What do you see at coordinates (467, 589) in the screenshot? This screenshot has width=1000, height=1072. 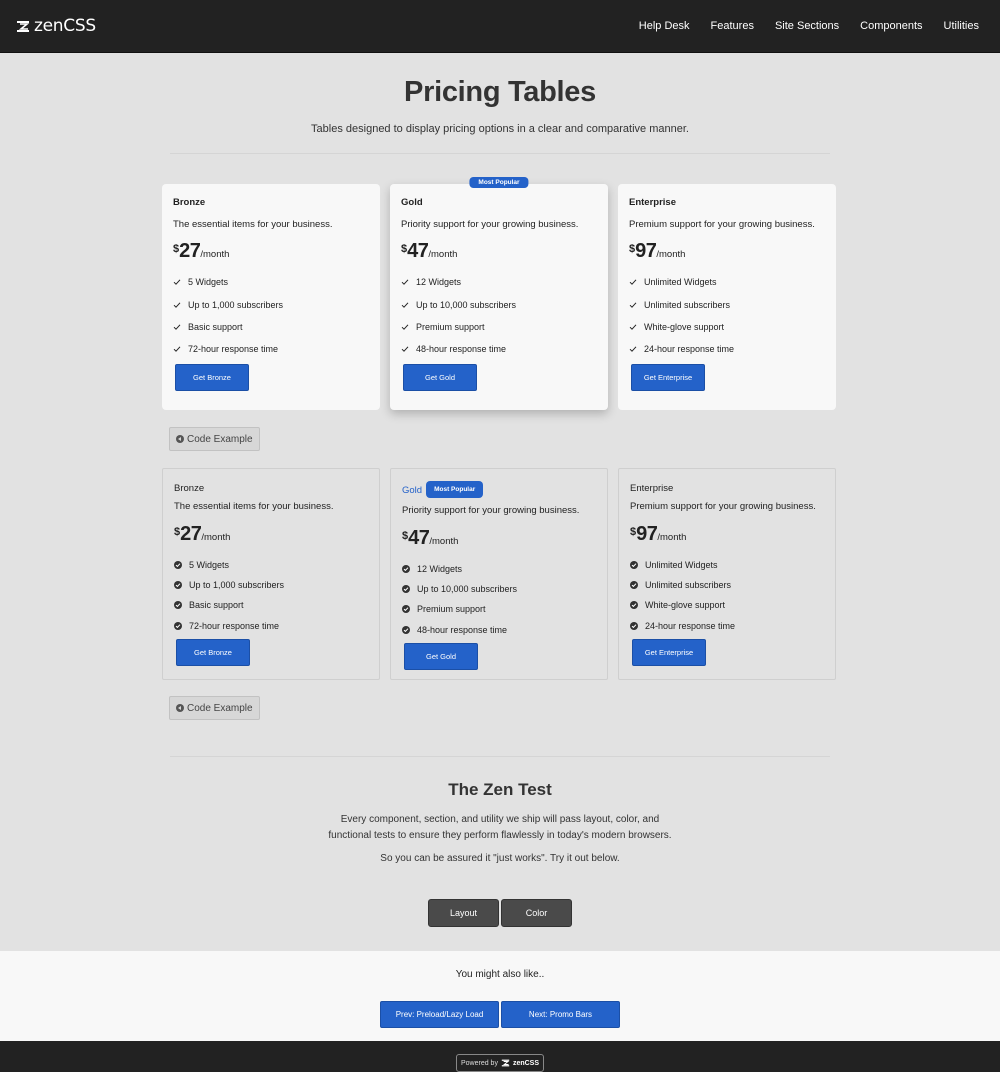 I see `feature-label: Up to 10,000 subscribers` at bounding box center [467, 589].